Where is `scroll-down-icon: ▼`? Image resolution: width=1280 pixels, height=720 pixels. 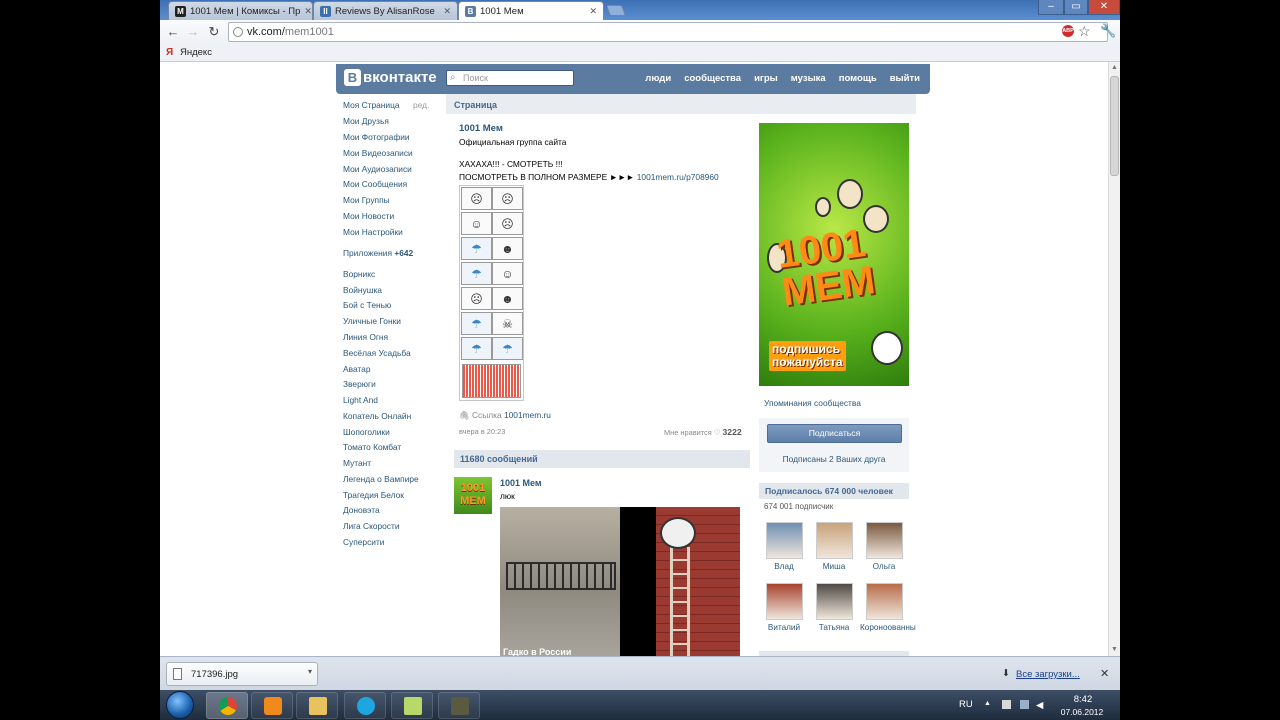
scroll-down-icon: ▼ is located at coordinates (1114, 649).